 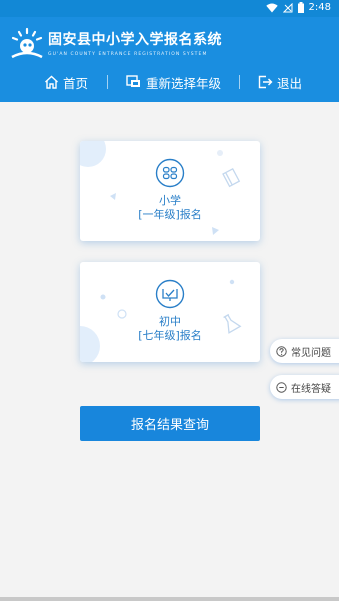 I want to click on primary-school-card: 小学 [一年级]报名, so click(x=170, y=191).